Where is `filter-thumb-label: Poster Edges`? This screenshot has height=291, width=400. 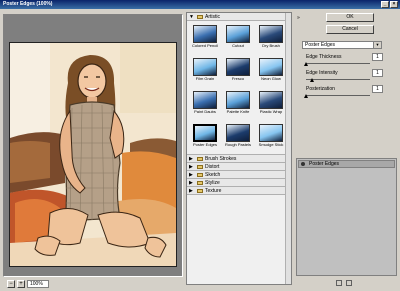
filter-thumb-label: Poster Edges is located at coordinates (204, 144).